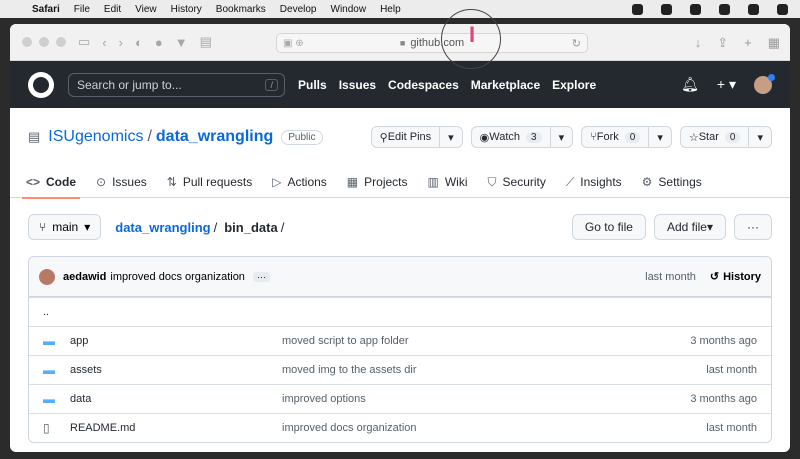 The image size is (800, 459). I want to click on menu-edit: Edit, so click(112, 9).